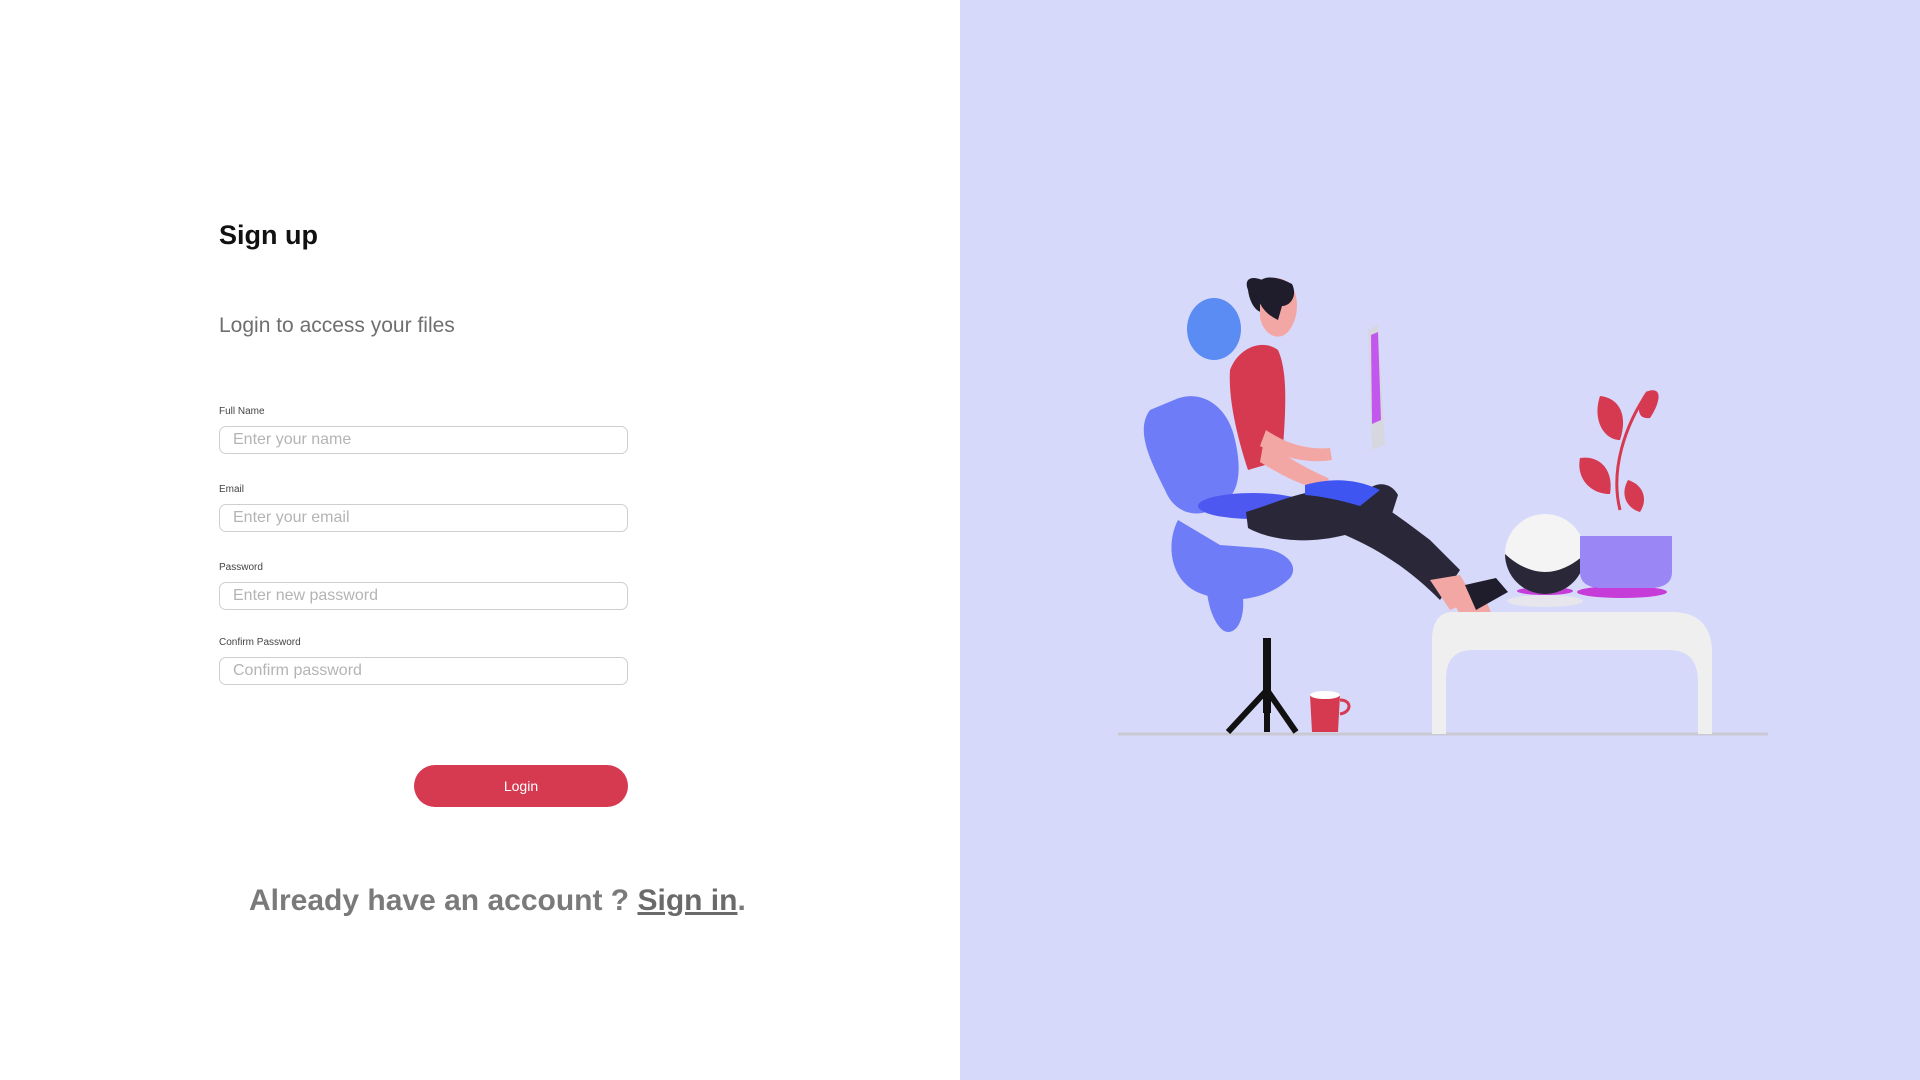  I want to click on signin-prompt: Already have an account ? Sign in., so click(497, 901).